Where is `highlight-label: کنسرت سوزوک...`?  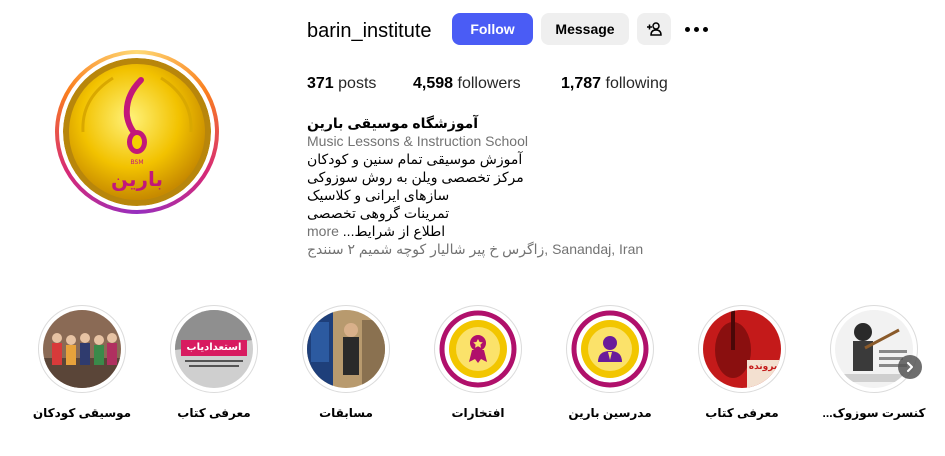
highlight-label: کنسرت سوزوک... is located at coordinates (874, 413).